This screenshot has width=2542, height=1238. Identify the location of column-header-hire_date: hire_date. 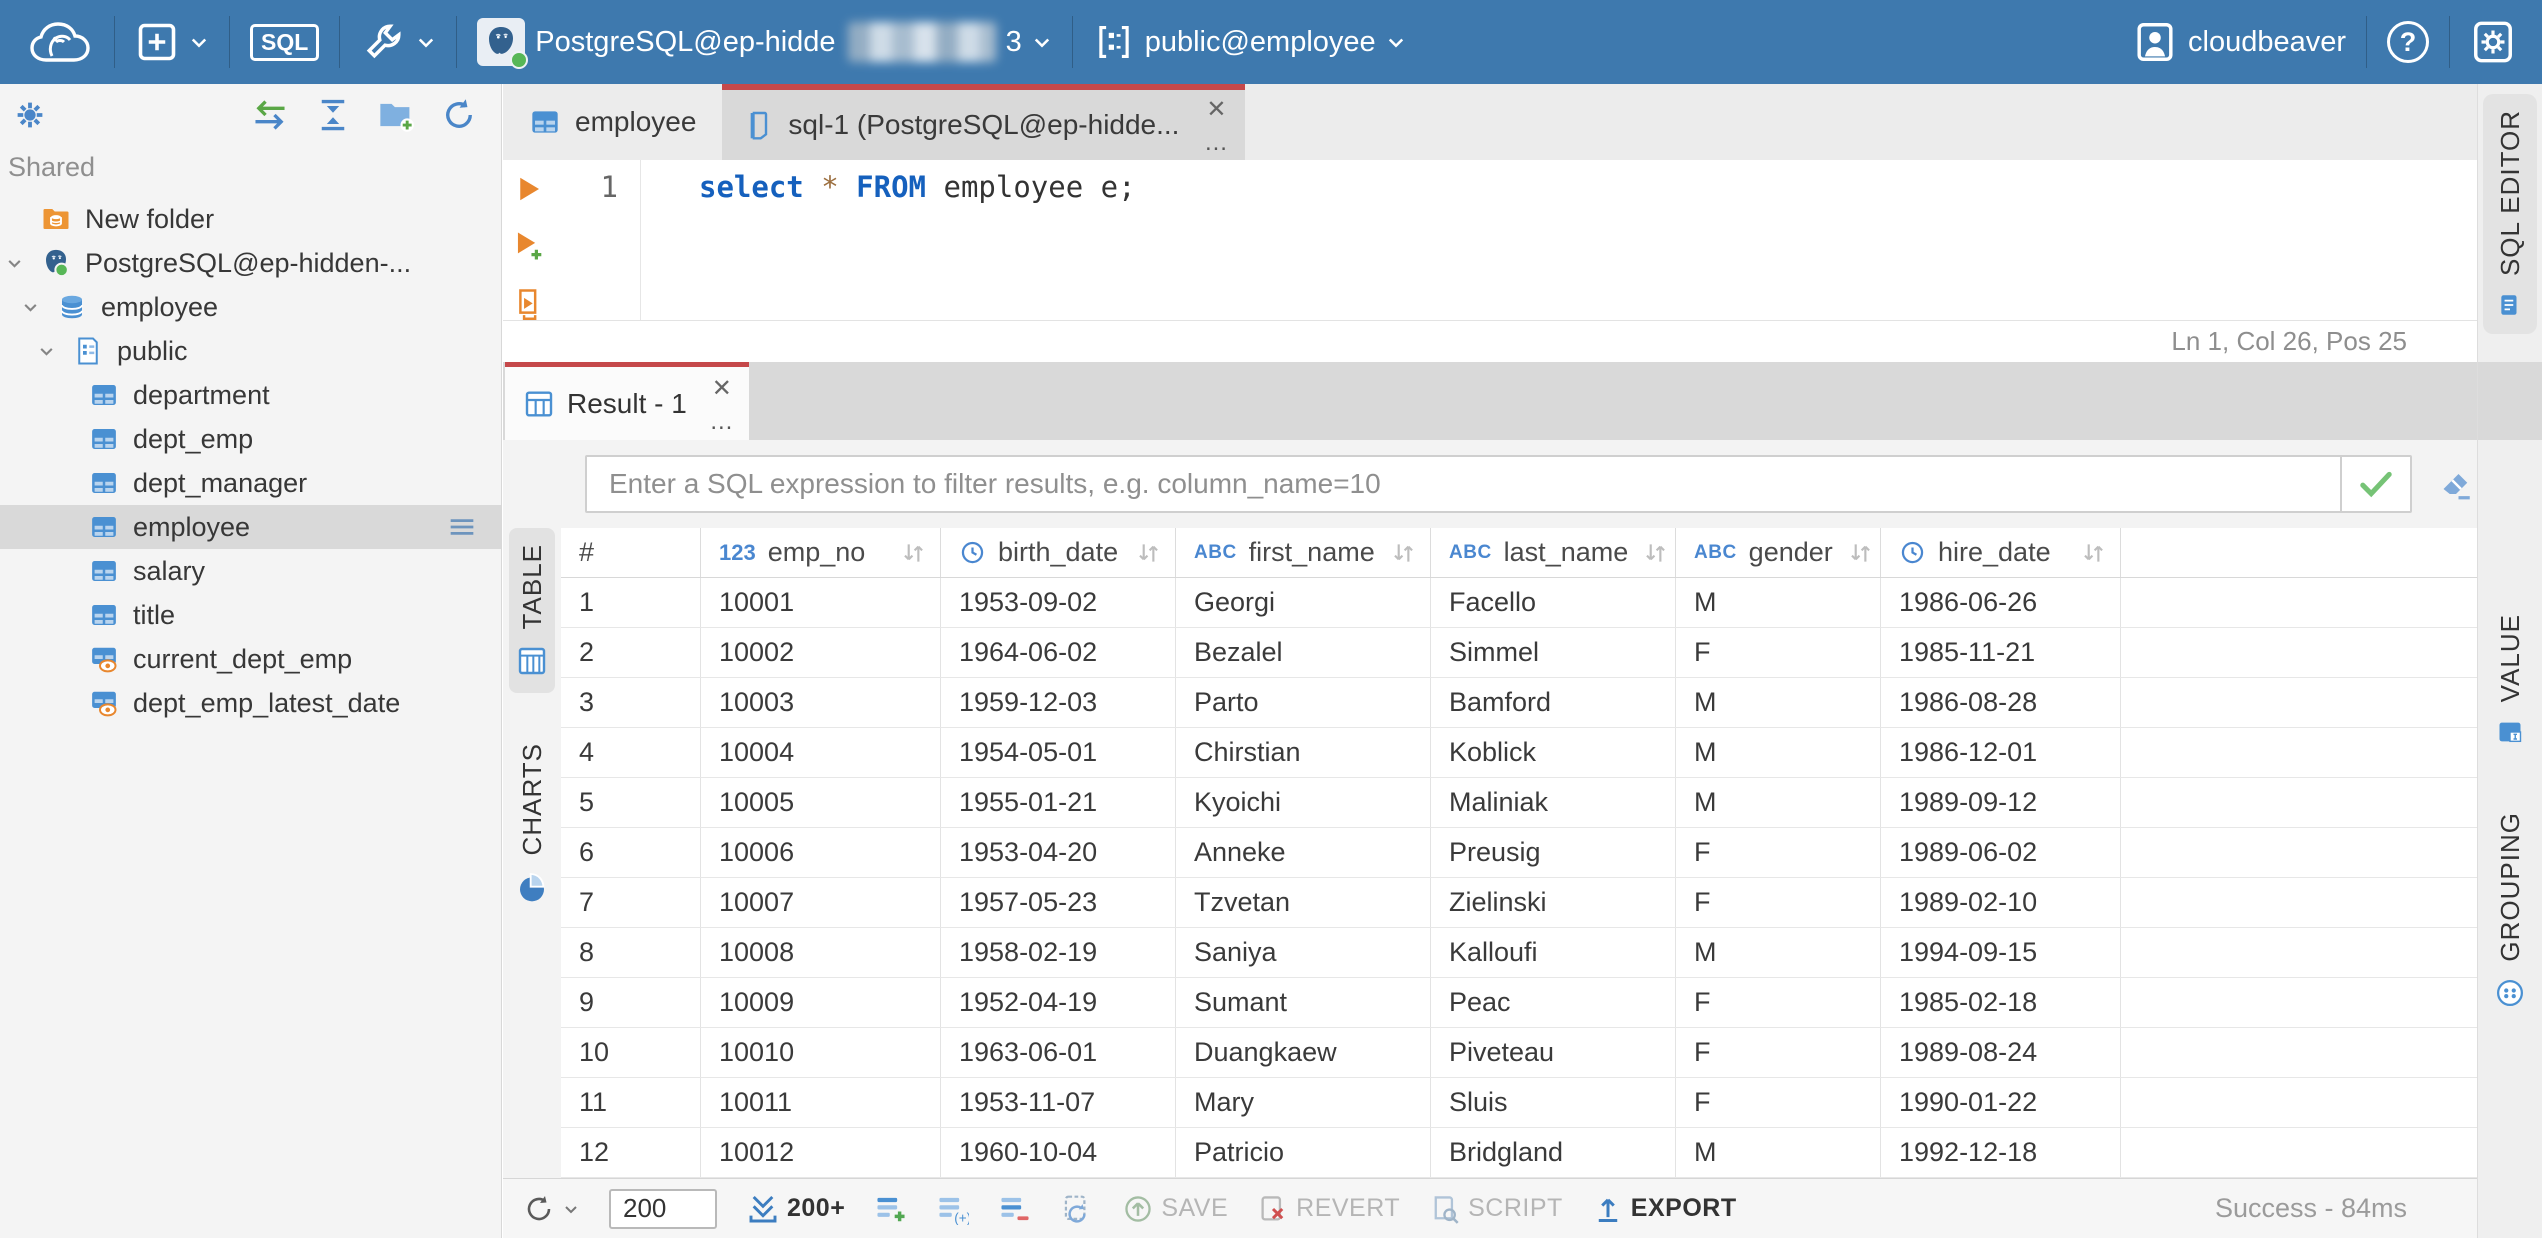
(2001, 552).